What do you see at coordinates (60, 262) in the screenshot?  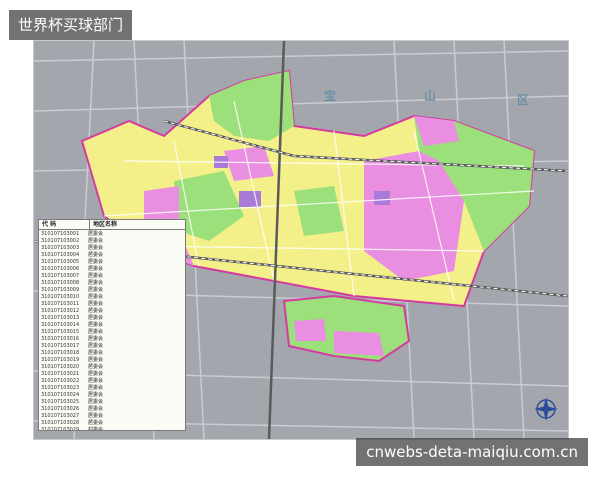 I see `legend-row-code: 310107103005` at bounding box center [60, 262].